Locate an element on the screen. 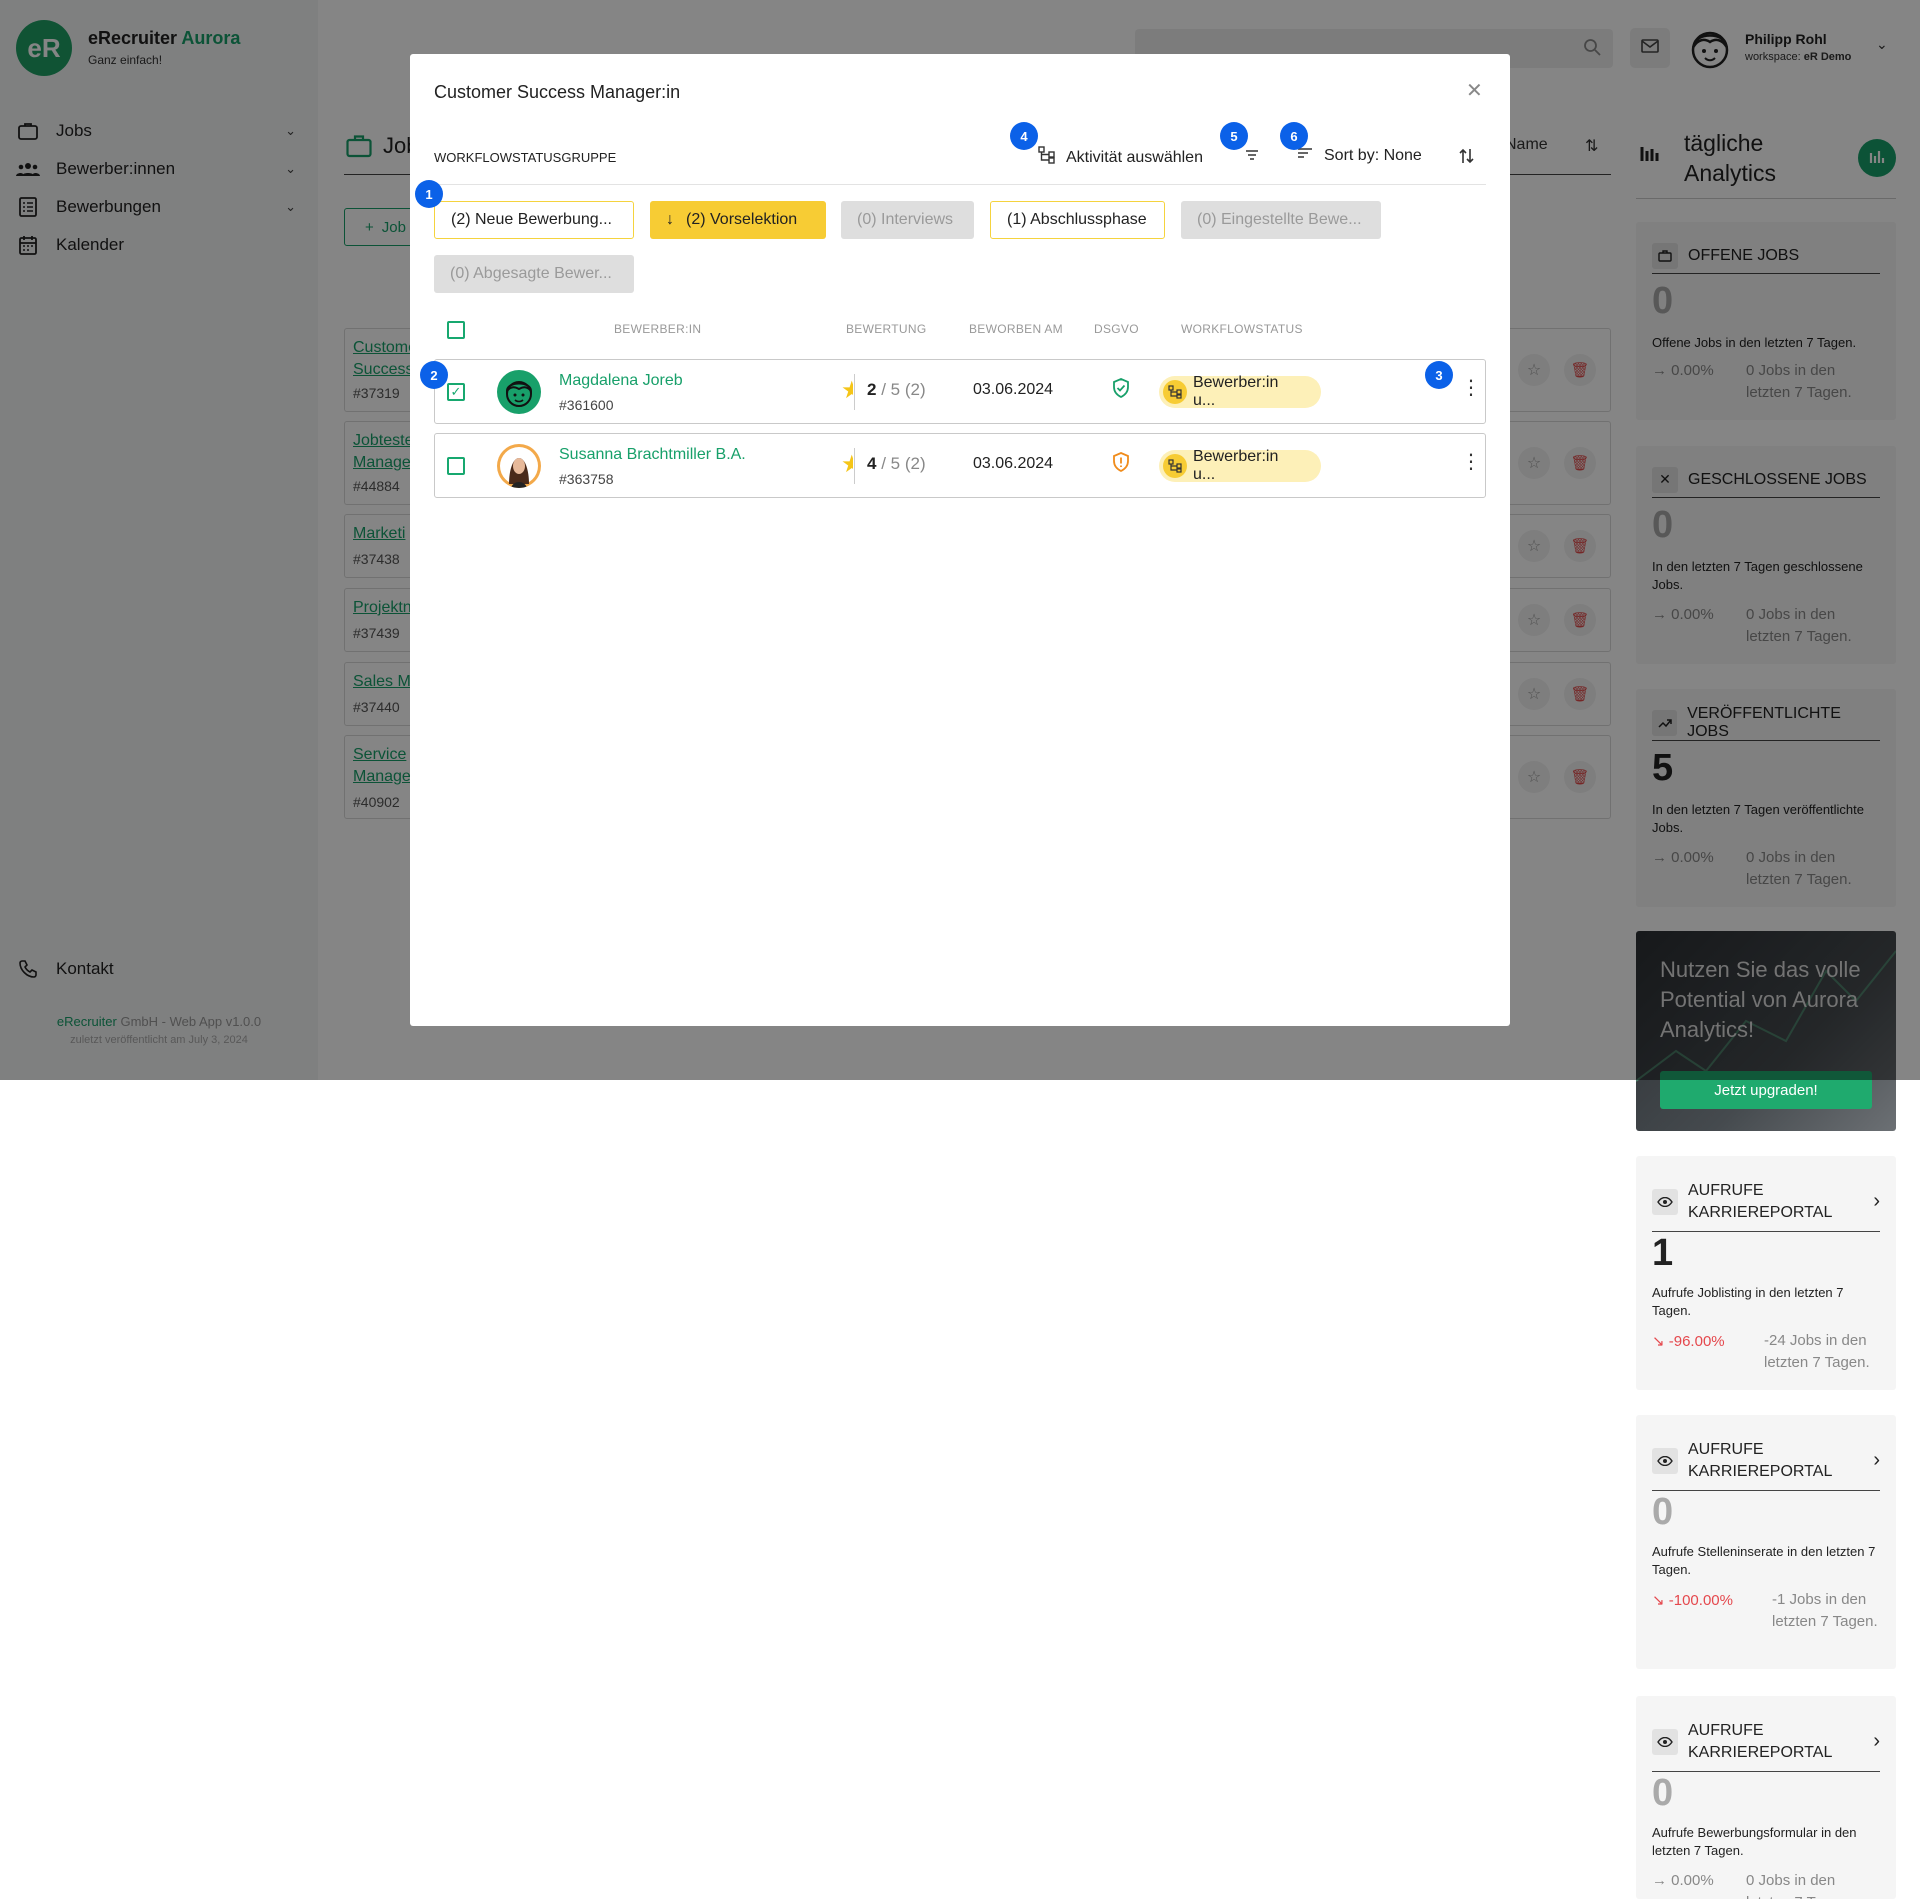 This screenshot has width=1920, height=1899. annotation-badge: 6 is located at coordinates (1294, 136).